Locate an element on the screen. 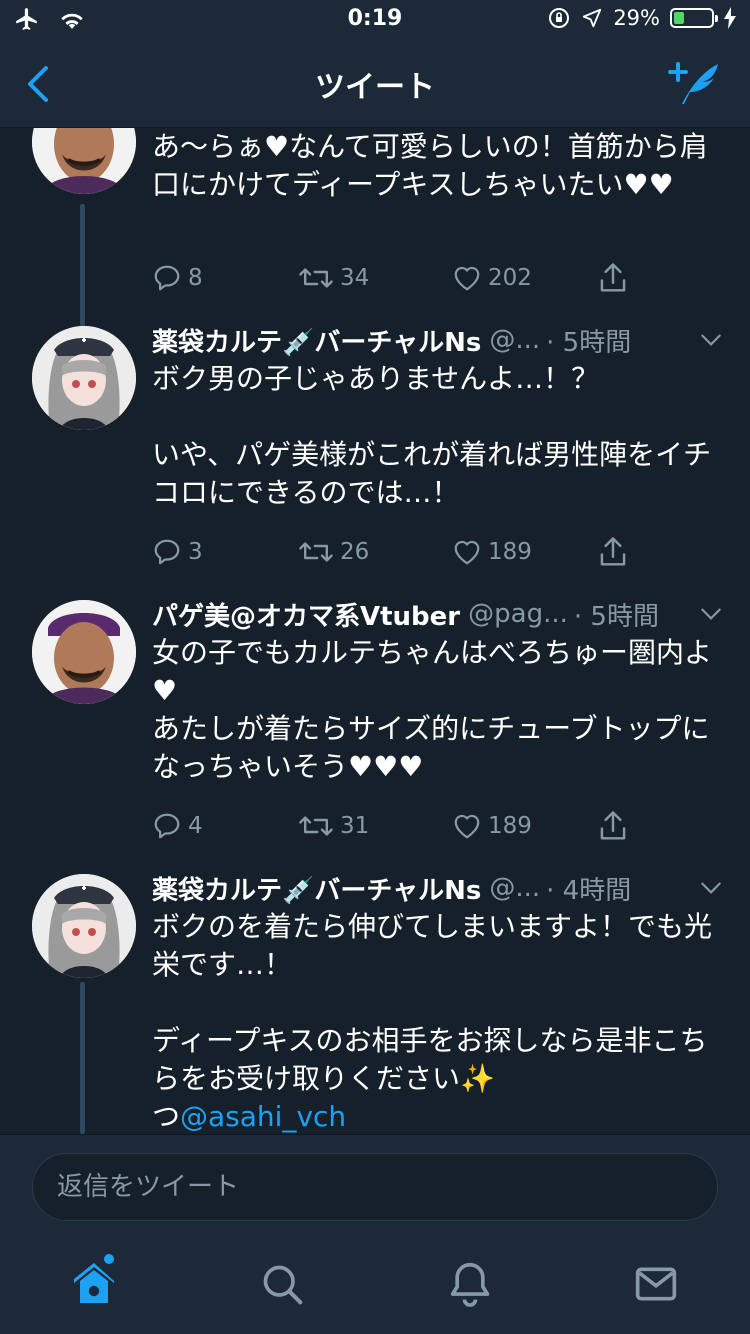  reply-count: 4 is located at coordinates (195, 826).